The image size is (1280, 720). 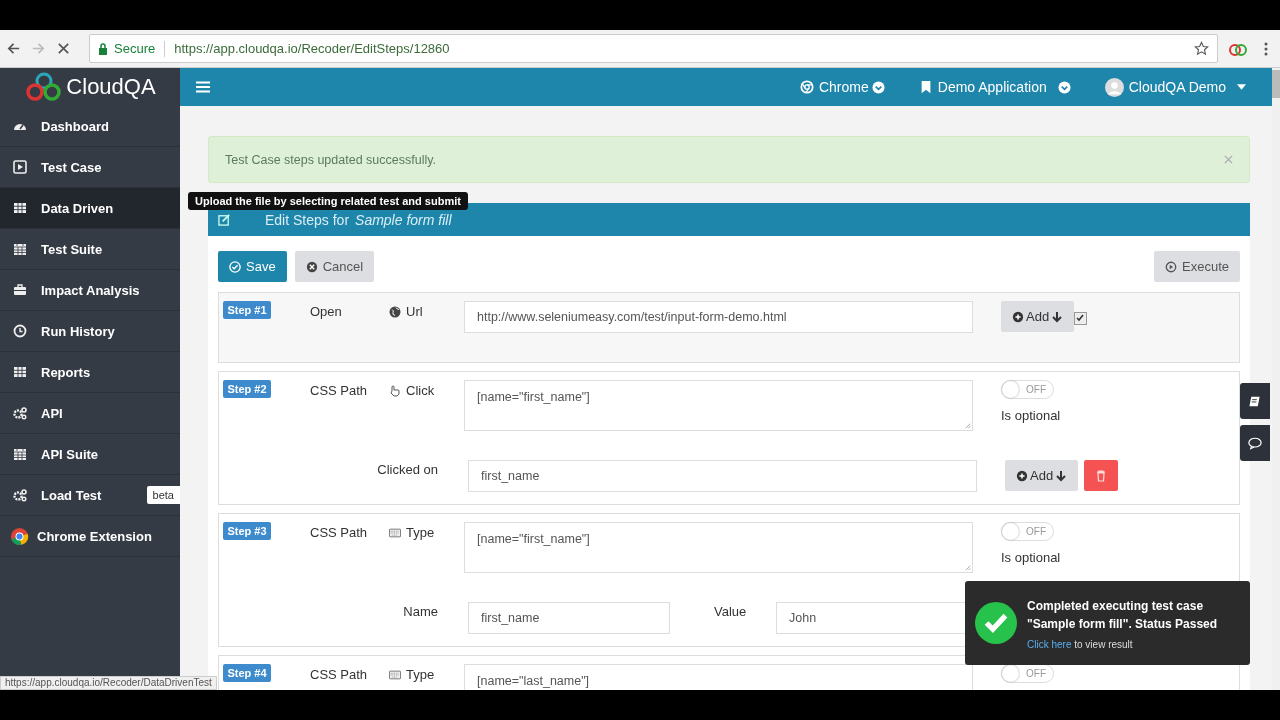 I want to click on stop-icon, so click(x=63, y=48).